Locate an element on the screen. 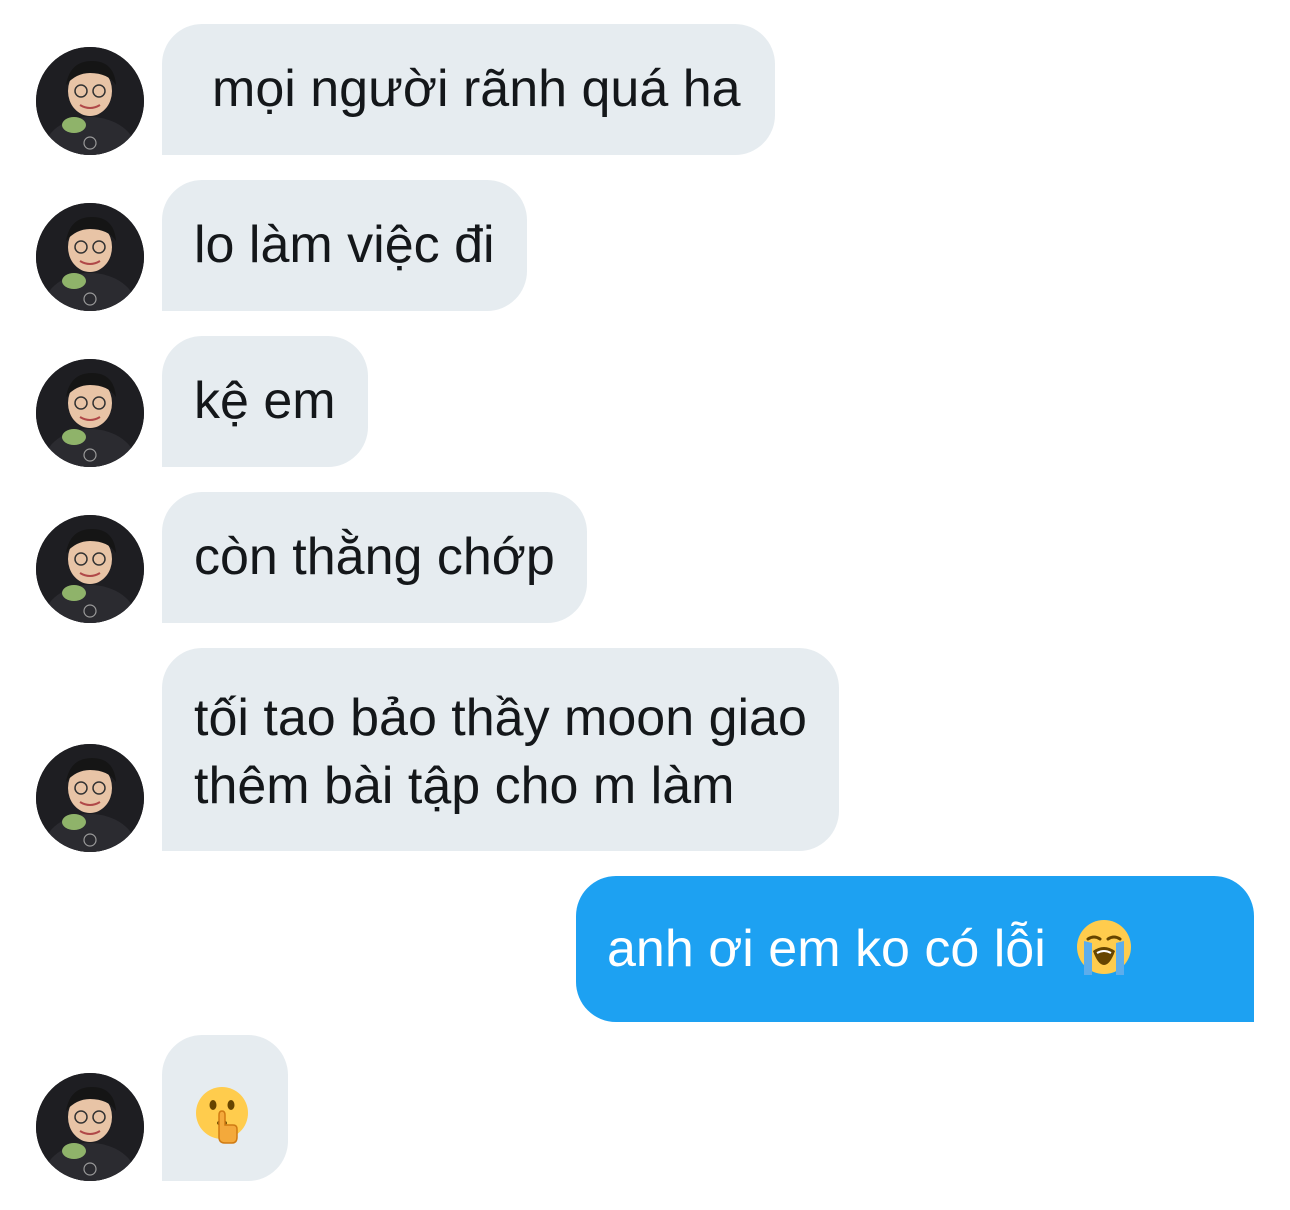 The width and height of the screenshot is (1290, 1210). message-text: còn thằng chớp is located at coordinates (374, 557).